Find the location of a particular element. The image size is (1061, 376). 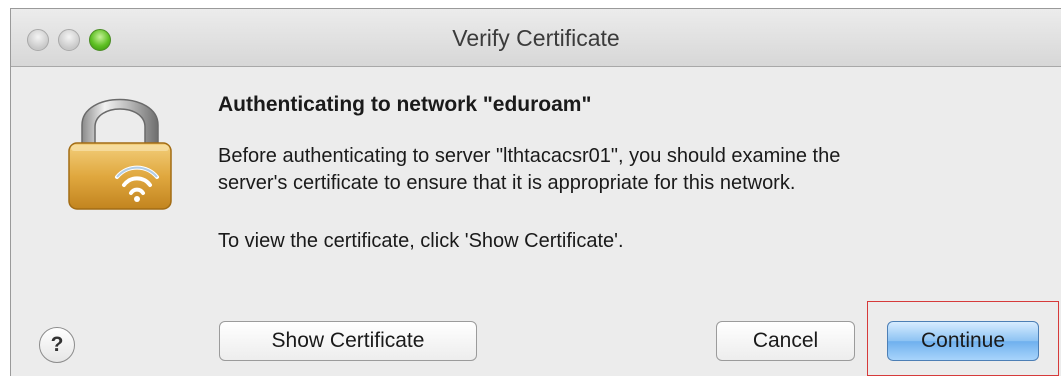

show-certificate-button: Show Certificate is located at coordinates (348, 341).